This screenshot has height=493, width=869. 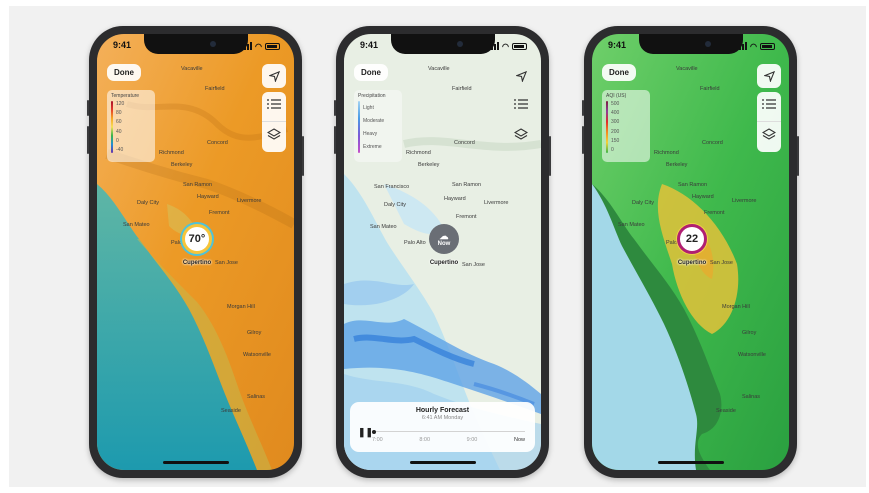 What do you see at coordinates (368, 107) in the screenshot?
I see `legend-stop: Light` at bounding box center [368, 107].